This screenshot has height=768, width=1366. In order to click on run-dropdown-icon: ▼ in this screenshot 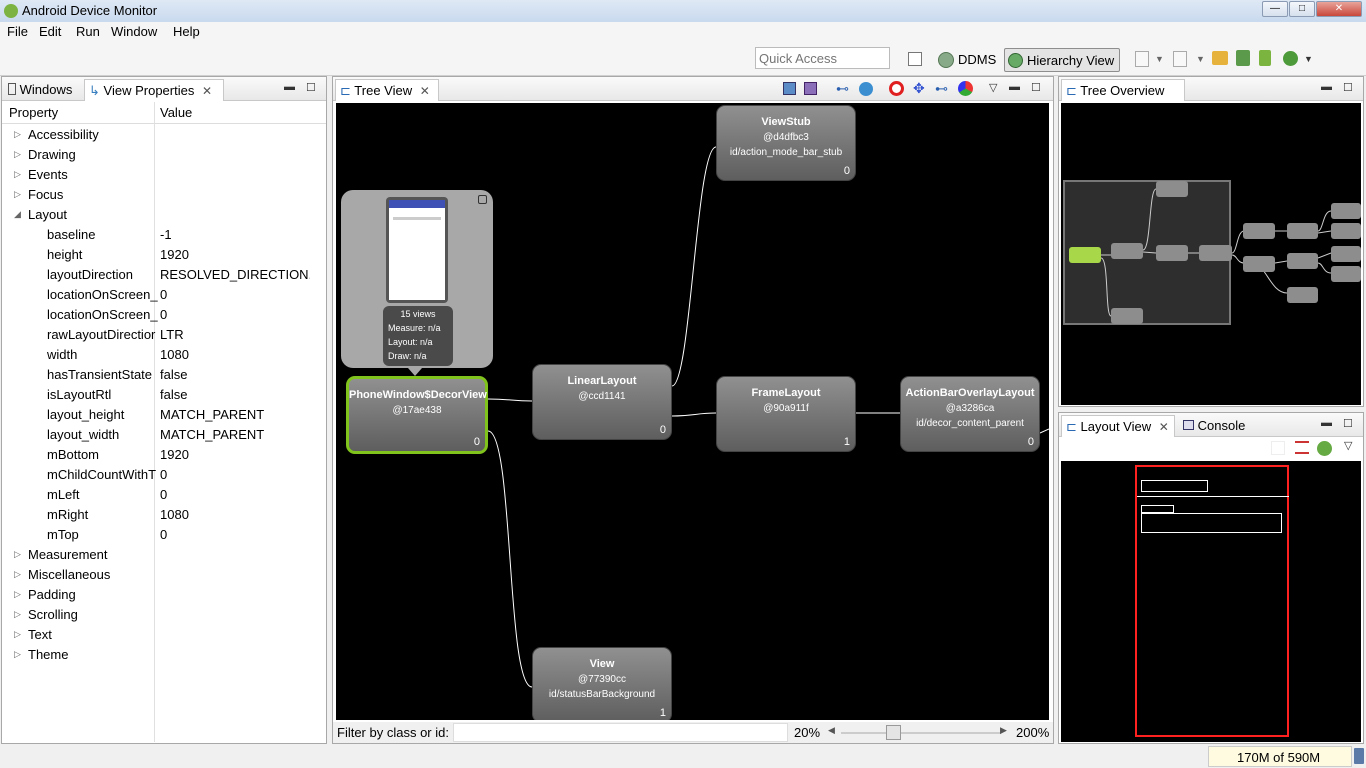, I will do `click(1308, 59)`.